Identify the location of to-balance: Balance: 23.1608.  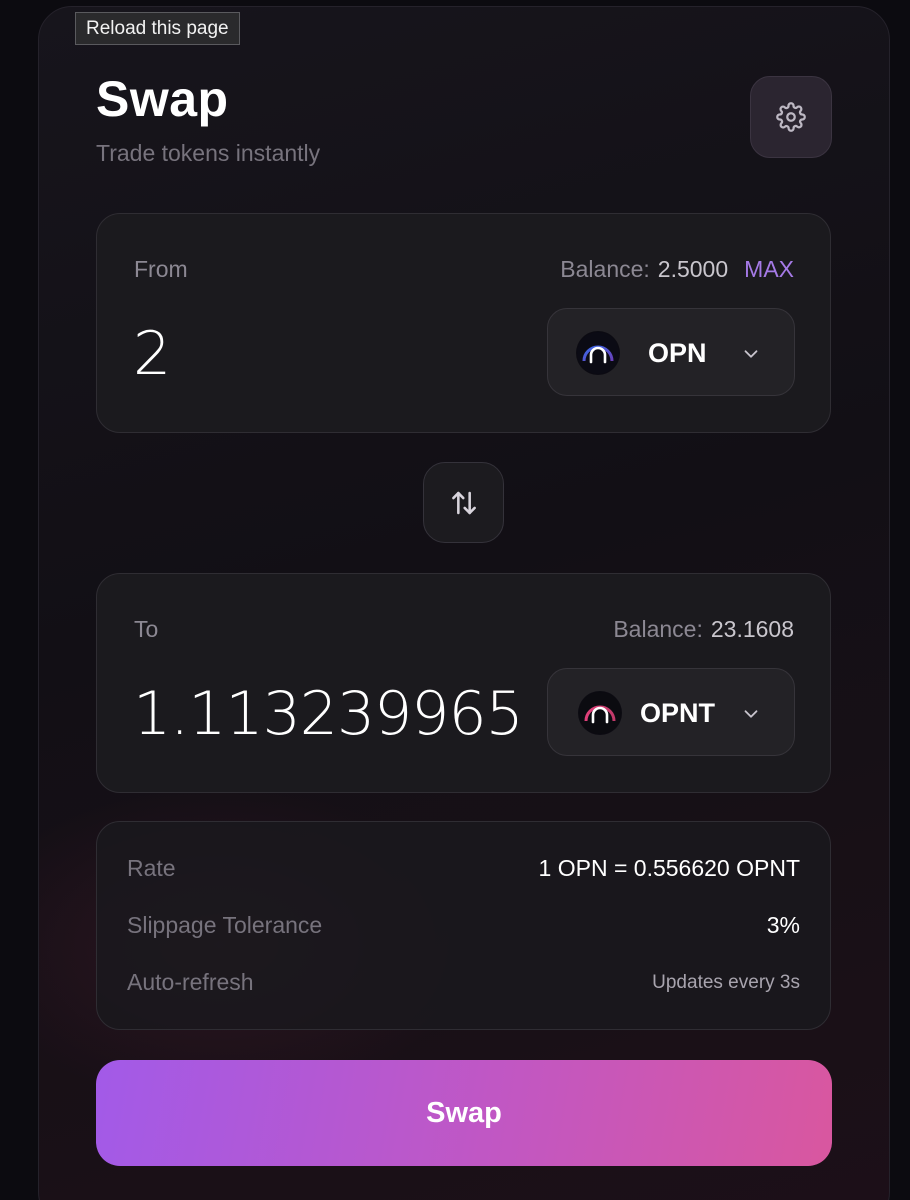
(703, 629).